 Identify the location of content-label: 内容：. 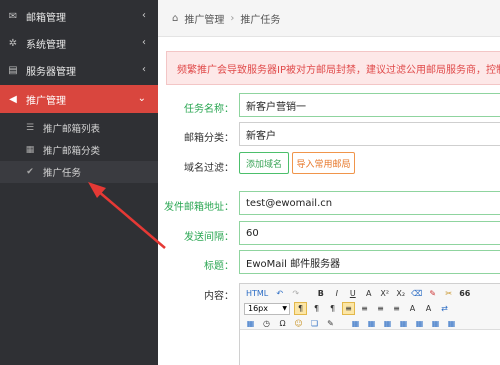
(219, 296).